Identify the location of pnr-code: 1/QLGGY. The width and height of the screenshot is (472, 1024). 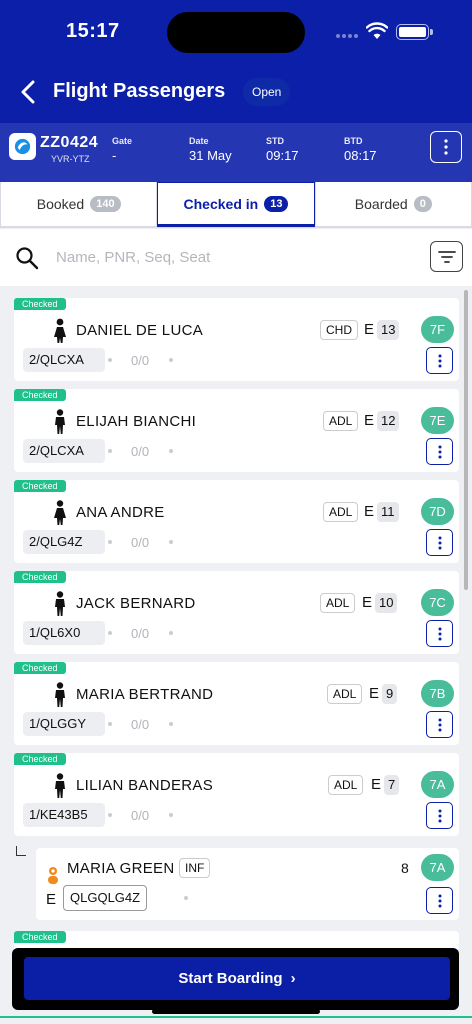
(64, 724).